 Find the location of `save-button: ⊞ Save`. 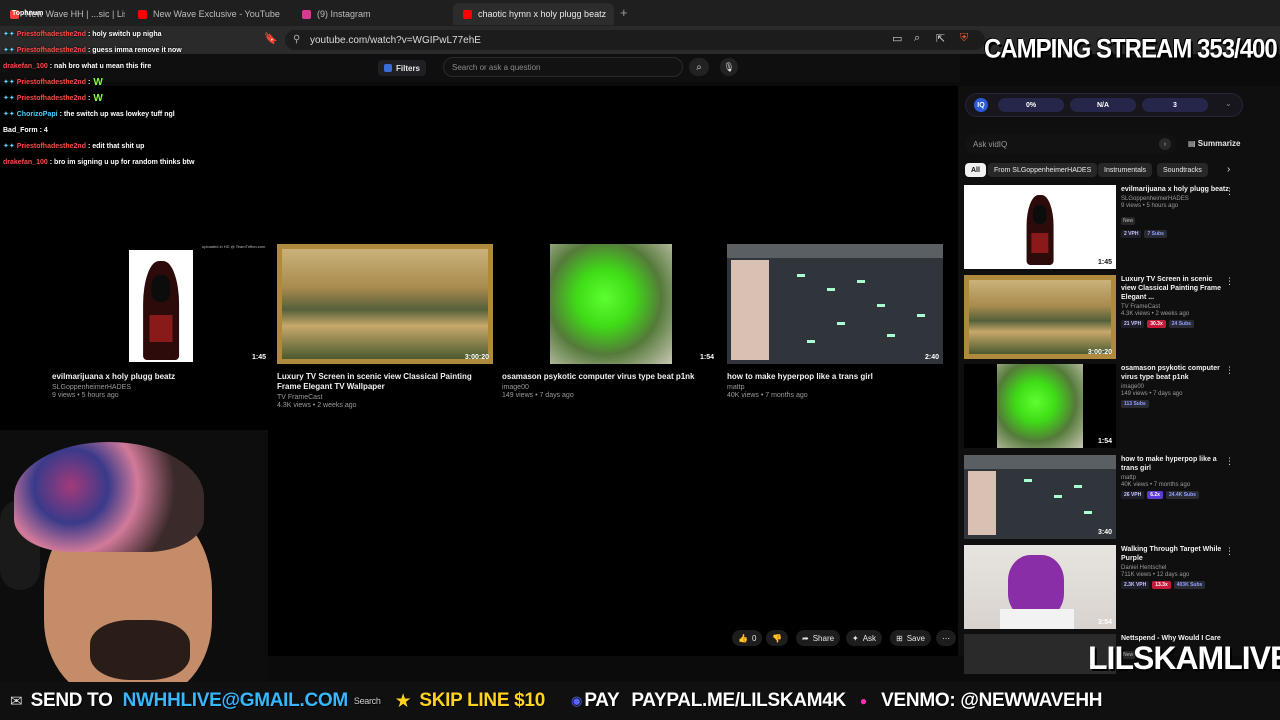

save-button: ⊞ Save is located at coordinates (910, 638).